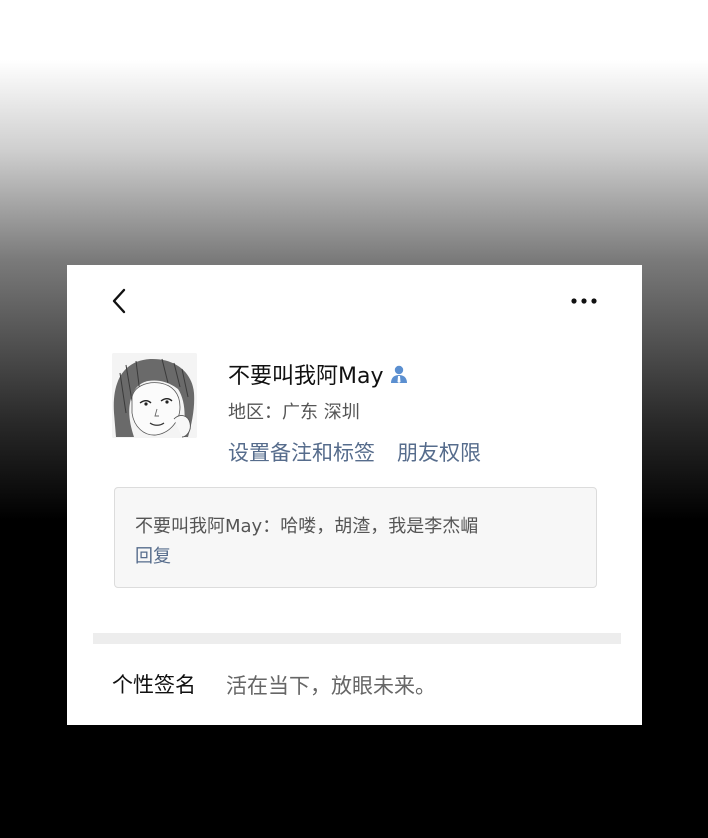  I want to click on reply-link: 回复, so click(153, 555).